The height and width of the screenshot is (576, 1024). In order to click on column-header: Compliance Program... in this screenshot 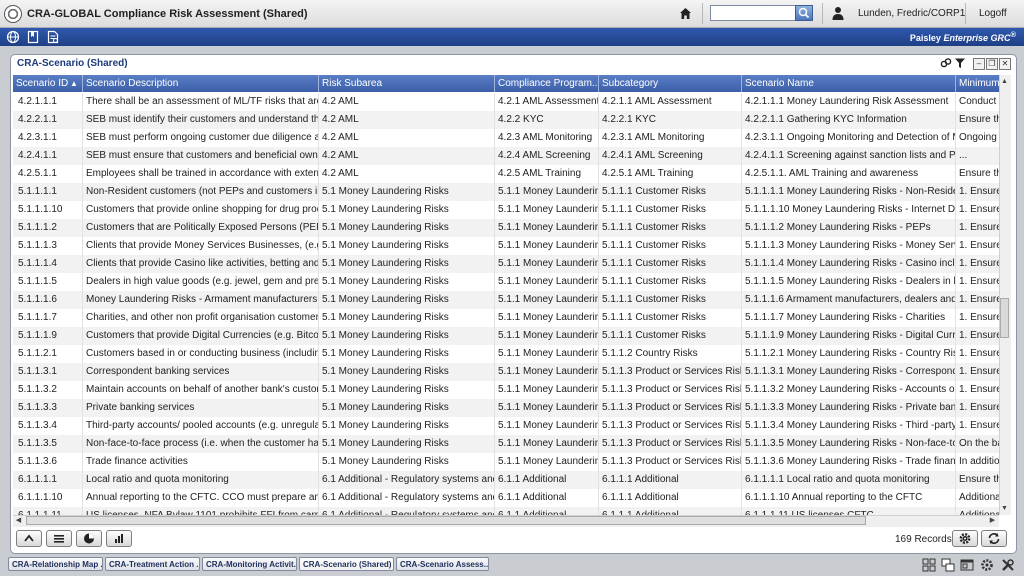, I will do `click(547, 83)`.